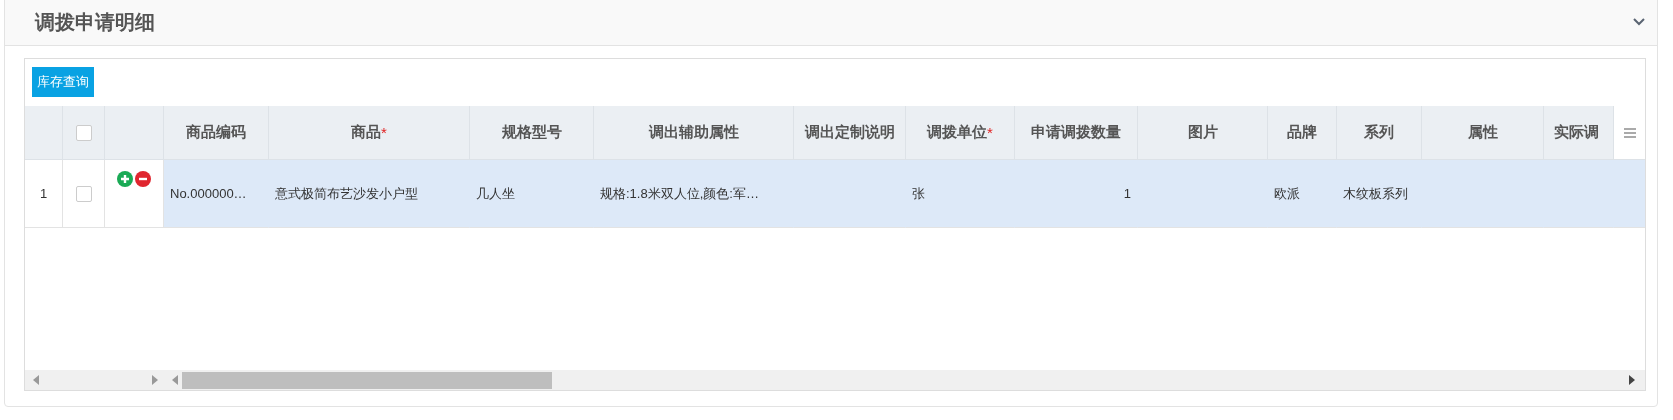 Image resolution: width=1673 pixels, height=420 pixels. What do you see at coordinates (369, 194) in the screenshot?
I see `table-cell: 意式极简布艺沙发小户型` at bounding box center [369, 194].